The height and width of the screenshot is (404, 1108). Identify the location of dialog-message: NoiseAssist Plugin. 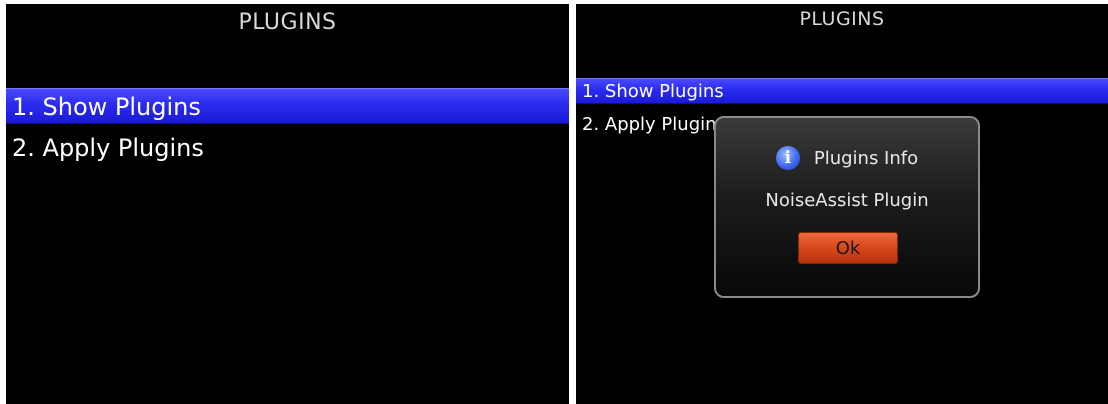
(847, 200).